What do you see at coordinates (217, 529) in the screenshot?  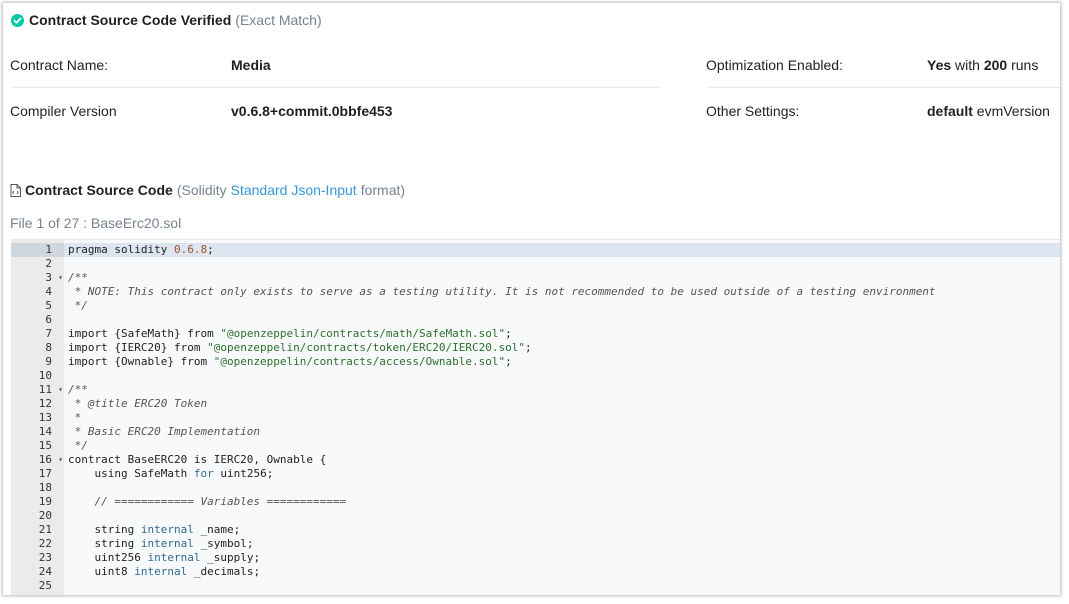 I see `code-token: _name;` at bounding box center [217, 529].